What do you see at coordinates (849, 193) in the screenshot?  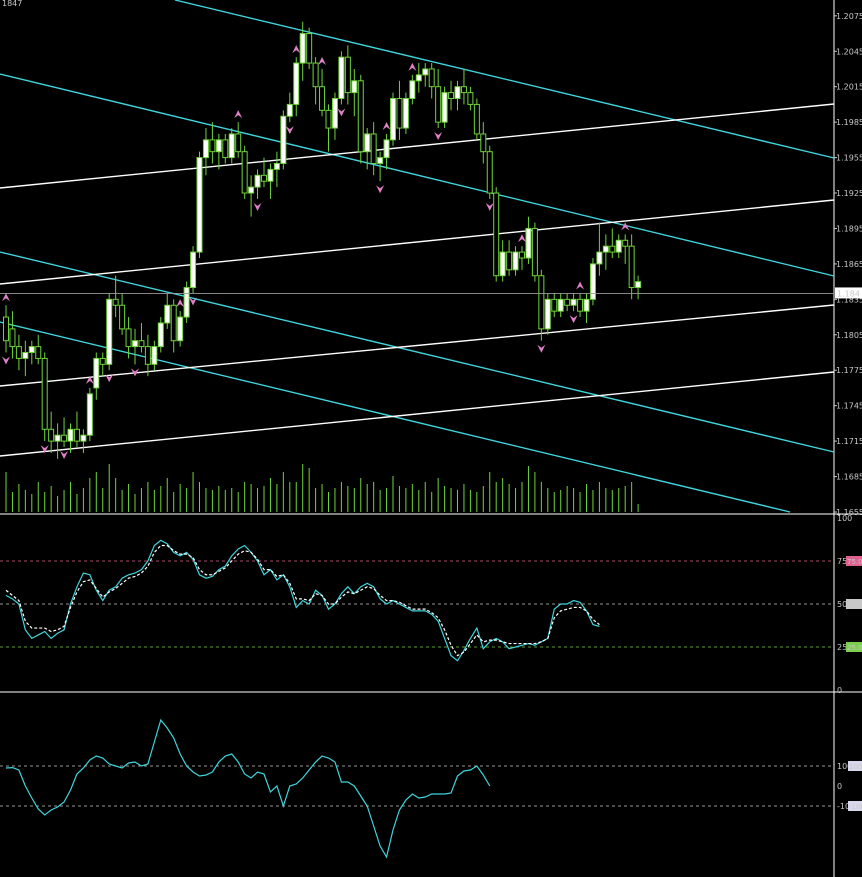 I see `price-tick-label: 1.1925` at bounding box center [849, 193].